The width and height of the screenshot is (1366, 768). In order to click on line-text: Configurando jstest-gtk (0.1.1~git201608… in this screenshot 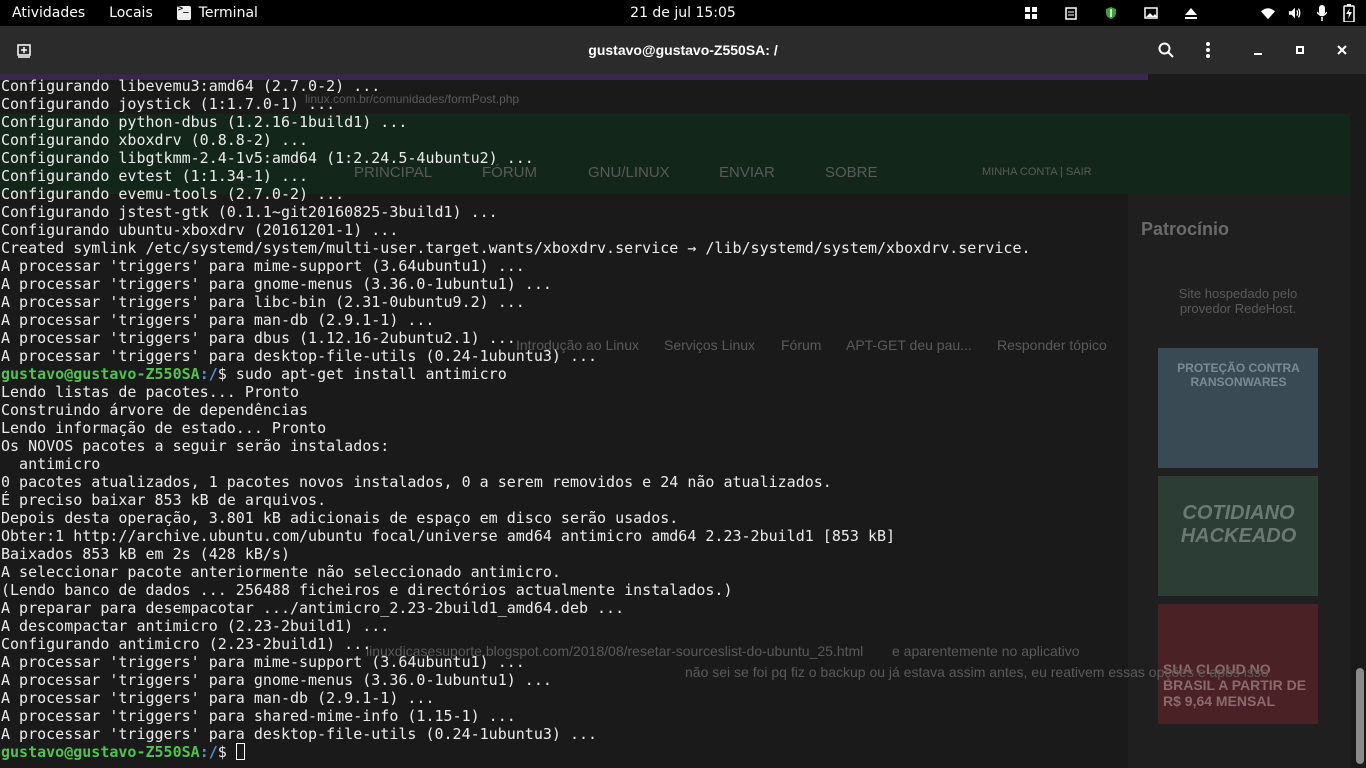, I will do `click(249, 212)`.